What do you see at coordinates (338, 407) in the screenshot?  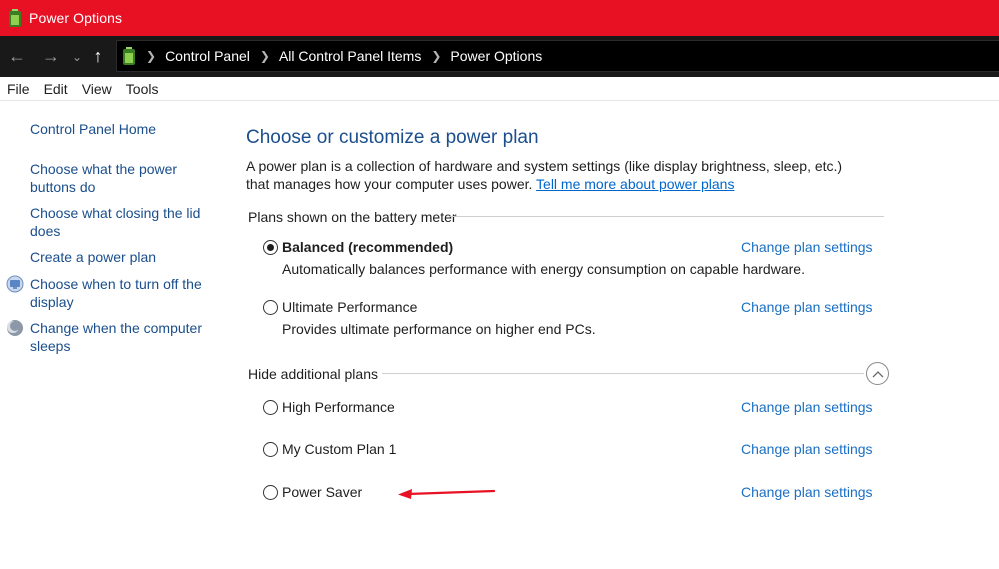 I see `plan-name-high-performance: High Performance` at bounding box center [338, 407].